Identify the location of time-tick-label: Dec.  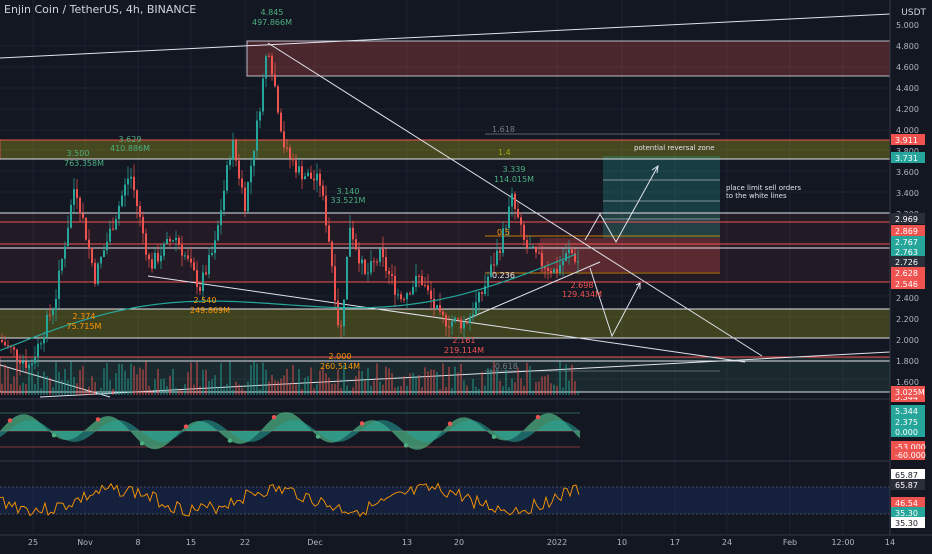
(314, 542).